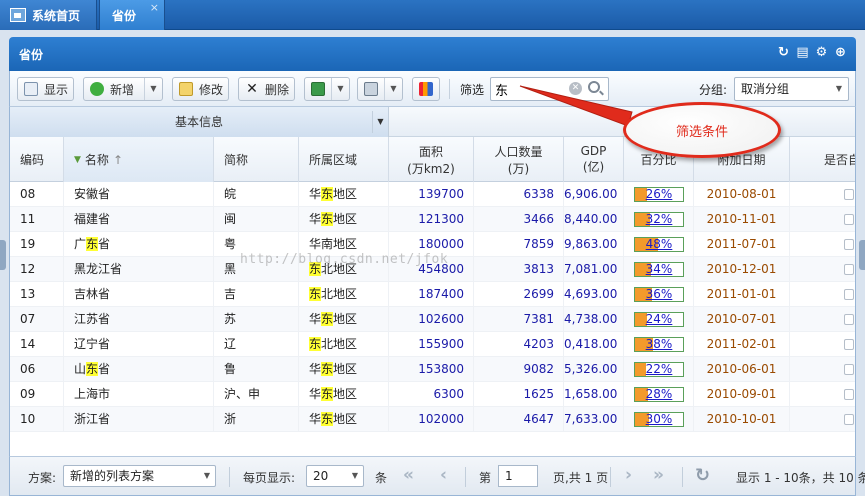 This screenshot has width=865, height=496. Describe the element at coordinates (139, 159) in the screenshot. I see `column-header-name: ▼ 名称 ↑` at that location.